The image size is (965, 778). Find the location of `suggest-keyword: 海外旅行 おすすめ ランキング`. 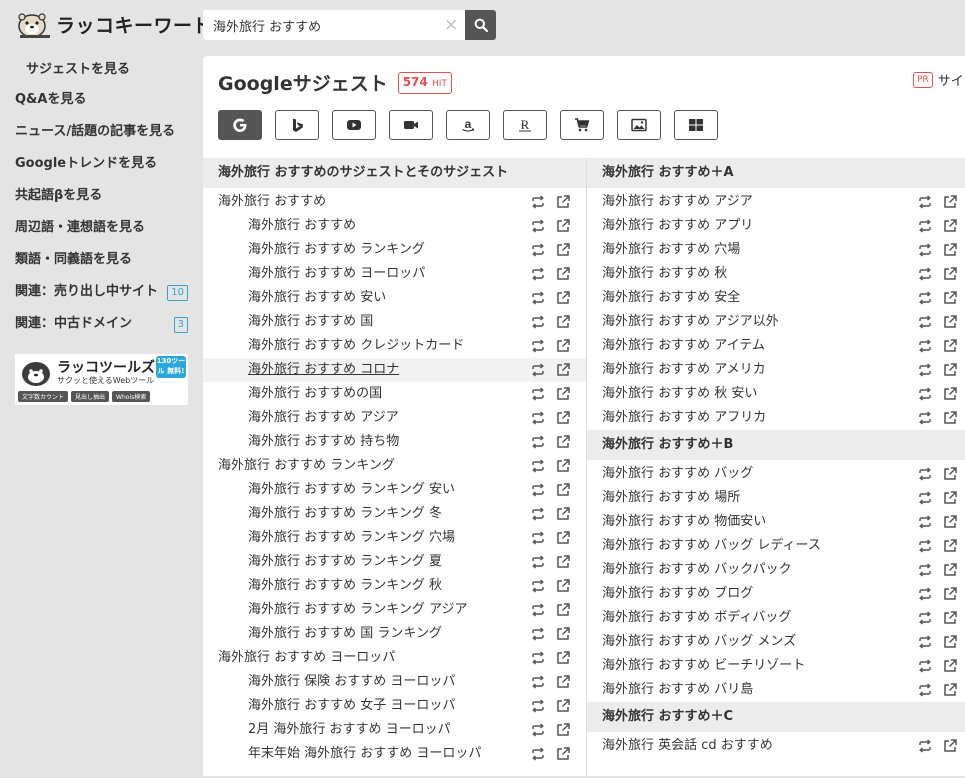

suggest-keyword: 海外旅行 おすすめ ランキング is located at coordinates (336, 250).